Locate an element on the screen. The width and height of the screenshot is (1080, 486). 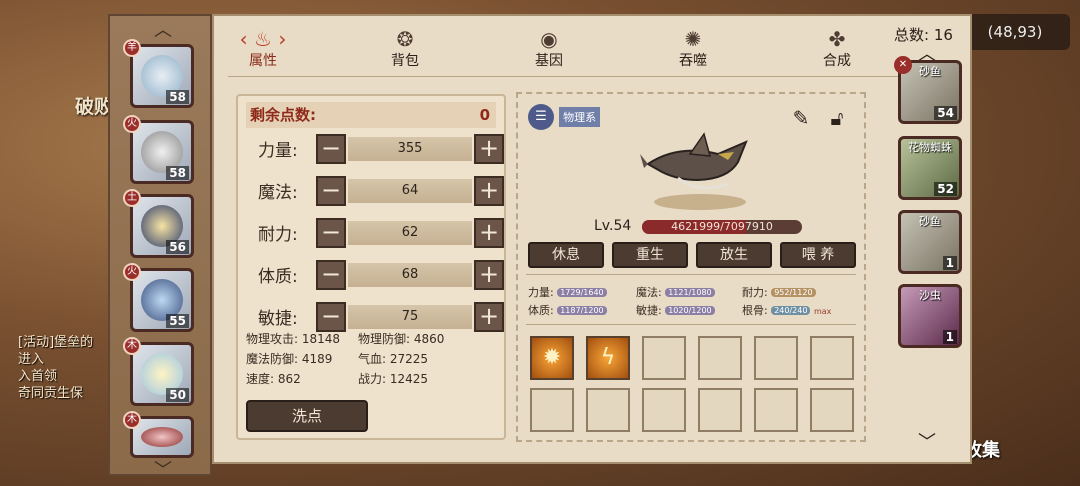
attr-value: 952/1120 is located at coordinates (793, 292).